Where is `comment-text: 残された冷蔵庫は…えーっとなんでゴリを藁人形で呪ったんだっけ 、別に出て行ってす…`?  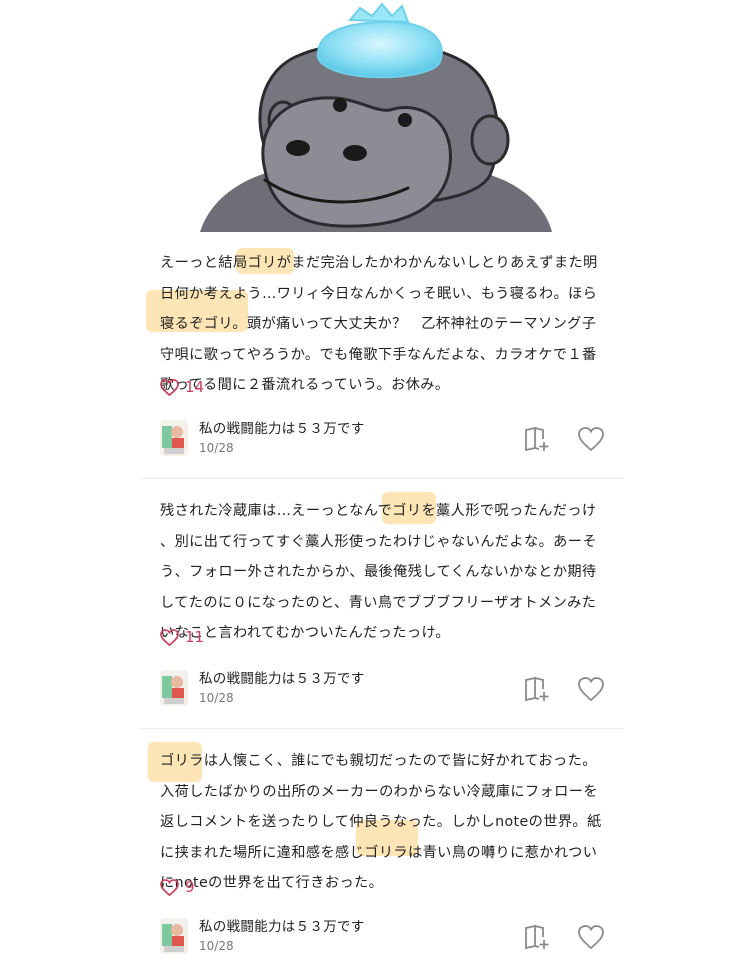
comment-text: 残された冷蔵庫は…えーっとなんでゴリを藁人形で呪ったんだっけ 、別に出て行ってす… is located at coordinates (387, 572).